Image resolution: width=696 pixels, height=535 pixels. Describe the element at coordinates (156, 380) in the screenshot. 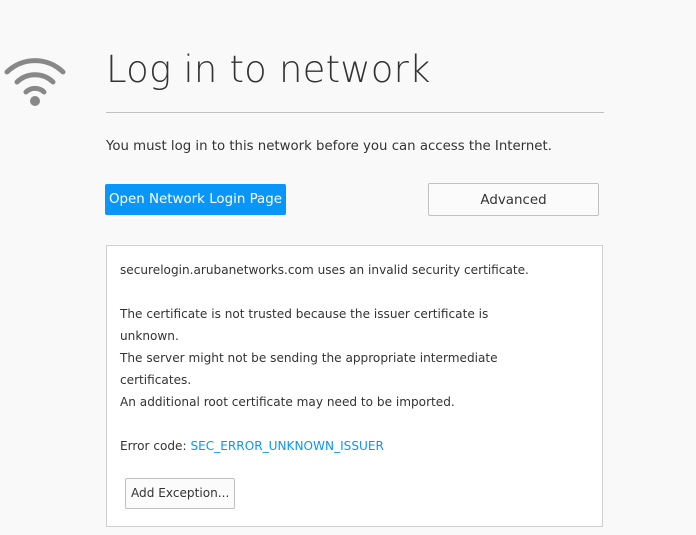

I see `intermediate-text-line-2: certificates.` at that location.